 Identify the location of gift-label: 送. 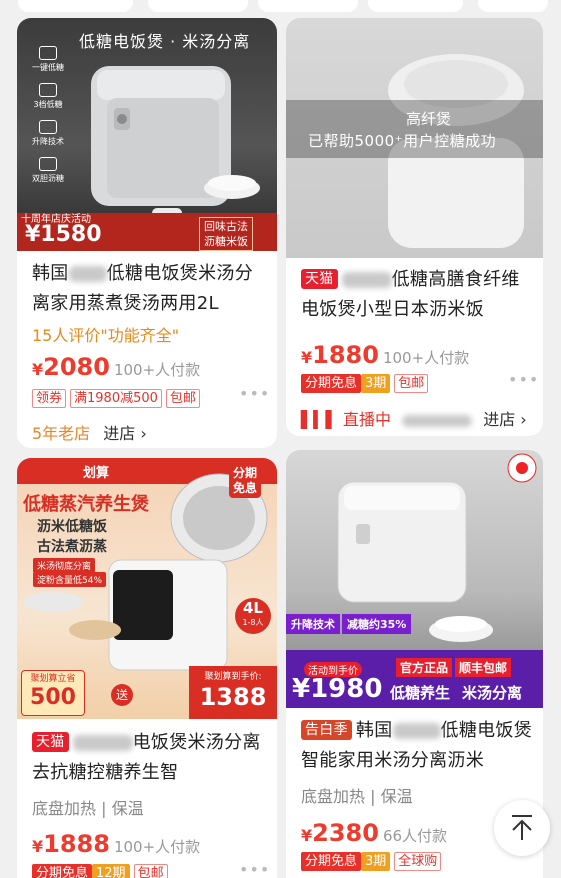
(122, 695).